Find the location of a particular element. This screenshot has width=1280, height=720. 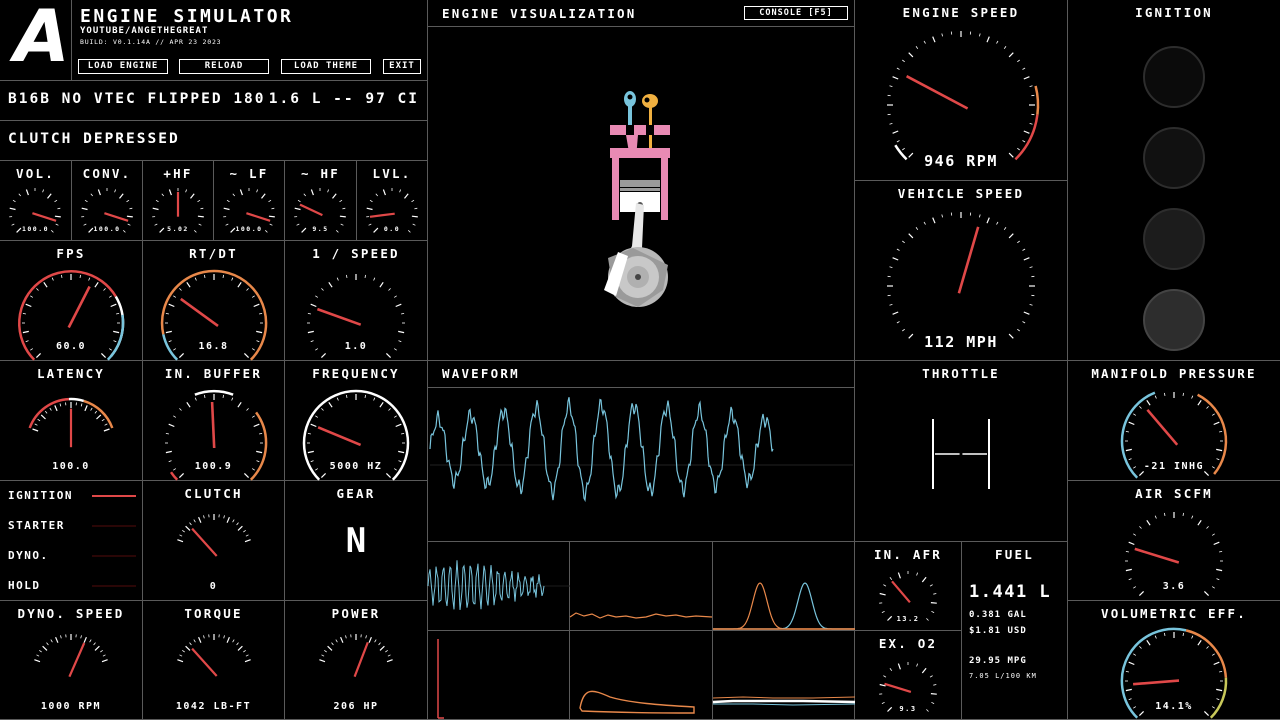

plus-hf-value: 5.02 is located at coordinates (178, 229).